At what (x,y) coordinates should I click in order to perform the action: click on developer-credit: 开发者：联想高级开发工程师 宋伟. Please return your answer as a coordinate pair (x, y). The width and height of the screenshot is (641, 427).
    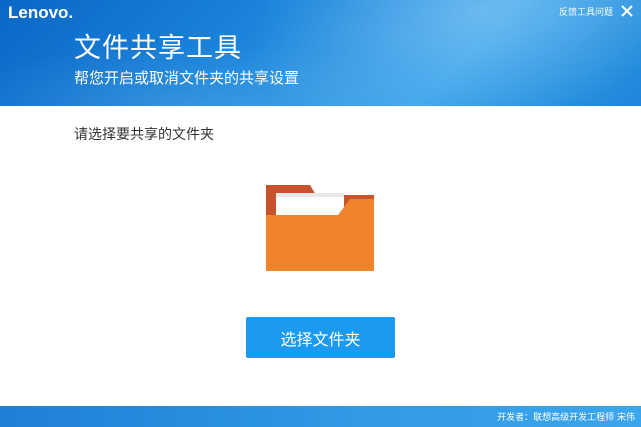
    Looking at the image, I should click on (566, 418).